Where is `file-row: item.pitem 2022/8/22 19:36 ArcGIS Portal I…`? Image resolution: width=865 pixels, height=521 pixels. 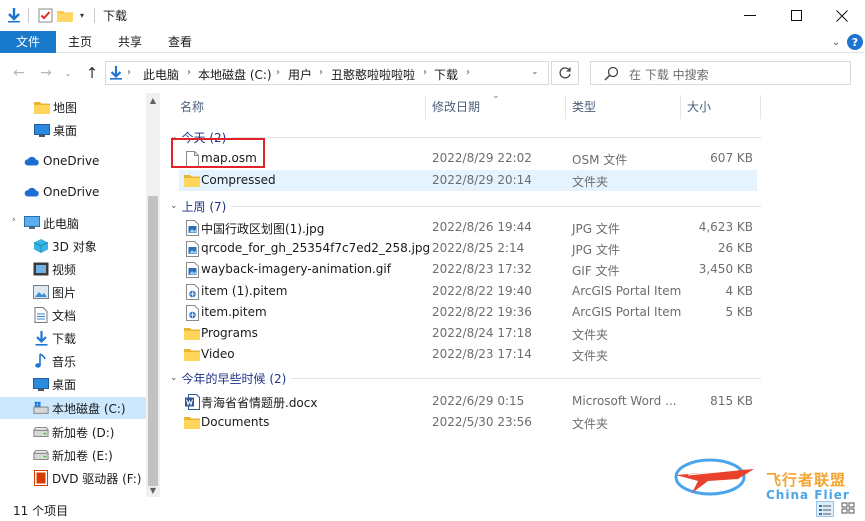
file-row: item.pitem 2022/8/22 19:36 ArcGIS Portal I… is located at coordinates (468, 312).